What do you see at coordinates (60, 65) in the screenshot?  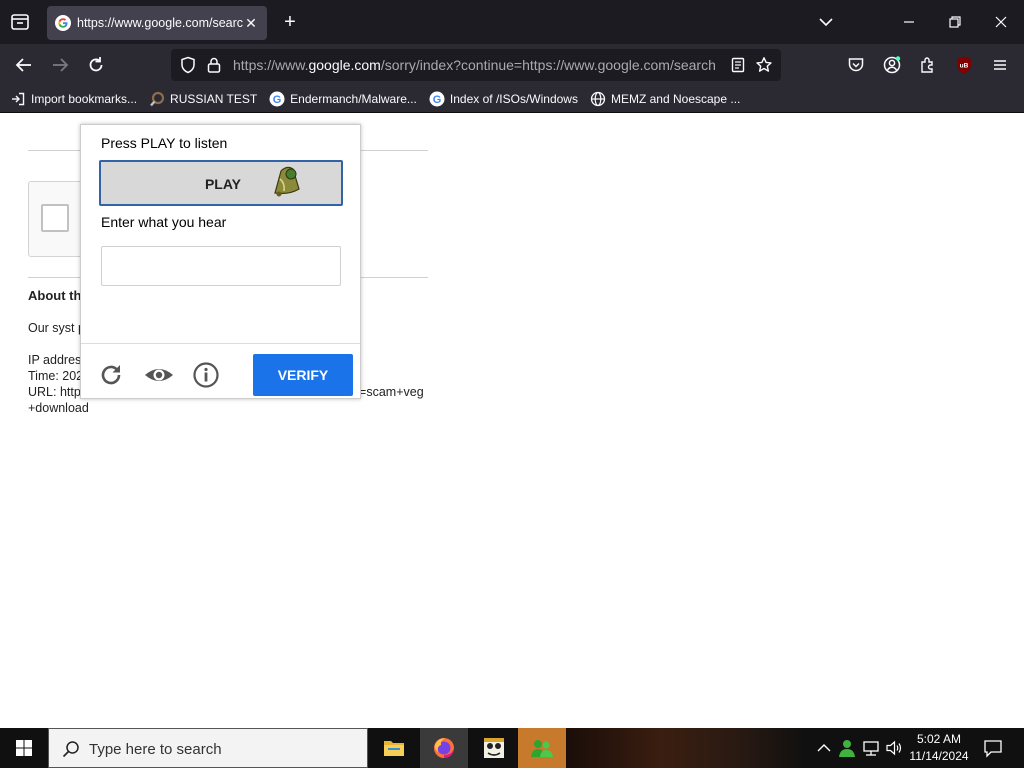 I see `forward-arrow-icon` at bounding box center [60, 65].